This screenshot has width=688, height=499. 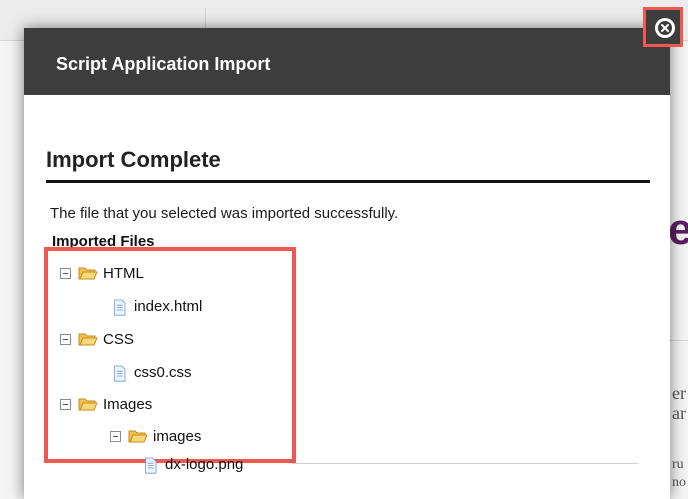 I want to click on tree-node-label: css0.css, so click(x=163, y=372).